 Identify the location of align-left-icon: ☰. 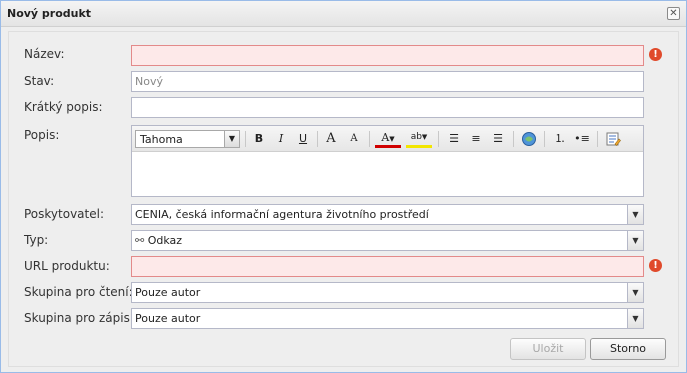
(454, 139).